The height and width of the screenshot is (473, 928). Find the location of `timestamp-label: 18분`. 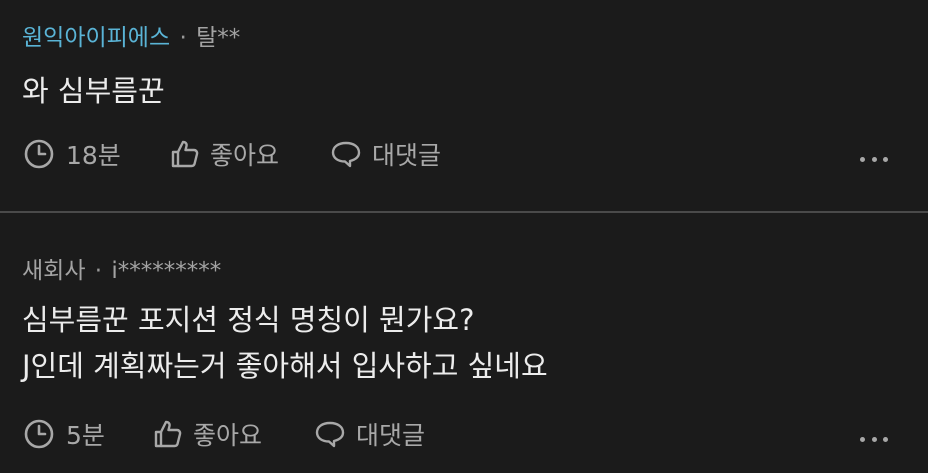

timestamp-label: 18분 is located at coordinates (93, 155).